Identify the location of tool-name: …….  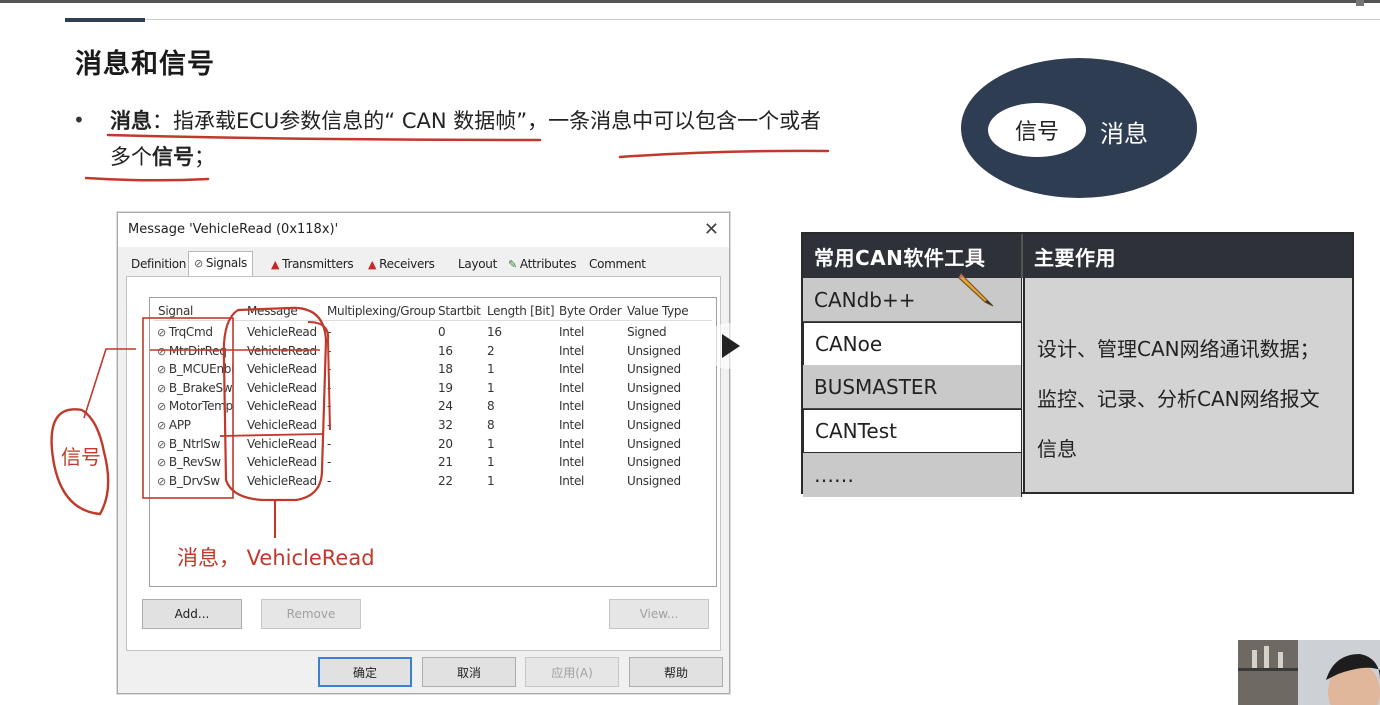
(834, 475).